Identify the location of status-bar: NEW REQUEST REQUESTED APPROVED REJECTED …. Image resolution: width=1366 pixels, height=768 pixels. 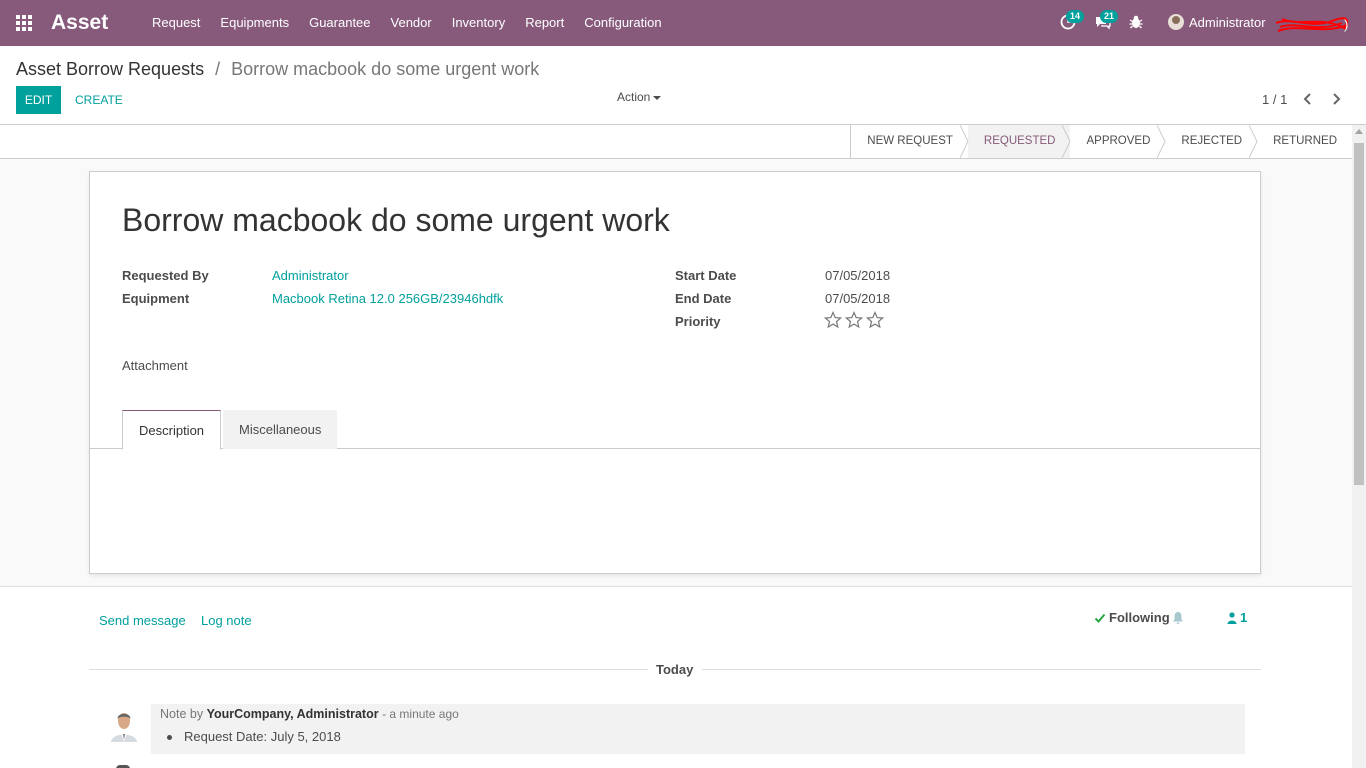
(676, 142).